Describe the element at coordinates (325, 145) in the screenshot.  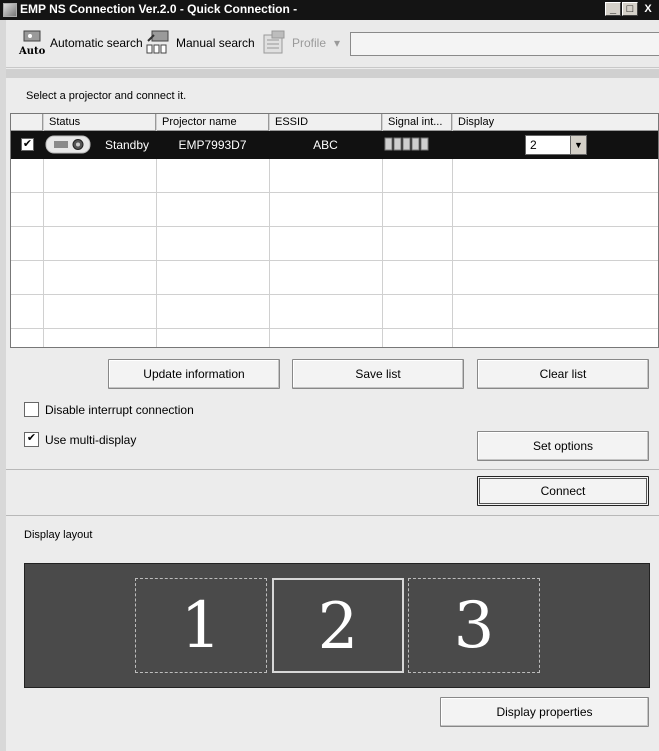
I see `essid: ABC` at that location.